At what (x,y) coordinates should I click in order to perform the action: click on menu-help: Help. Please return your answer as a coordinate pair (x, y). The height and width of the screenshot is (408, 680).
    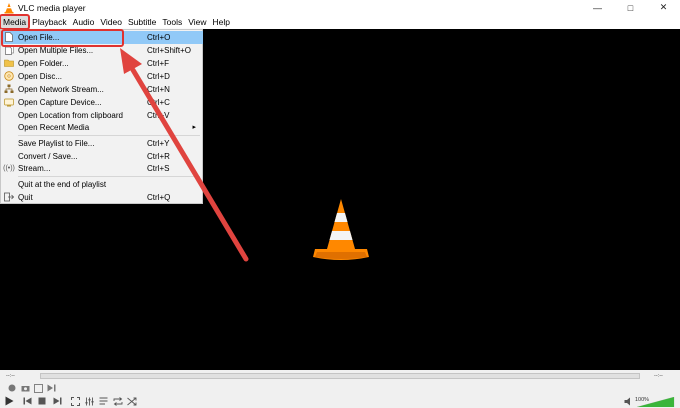
    Looking at the image, I should click on (220, 22).